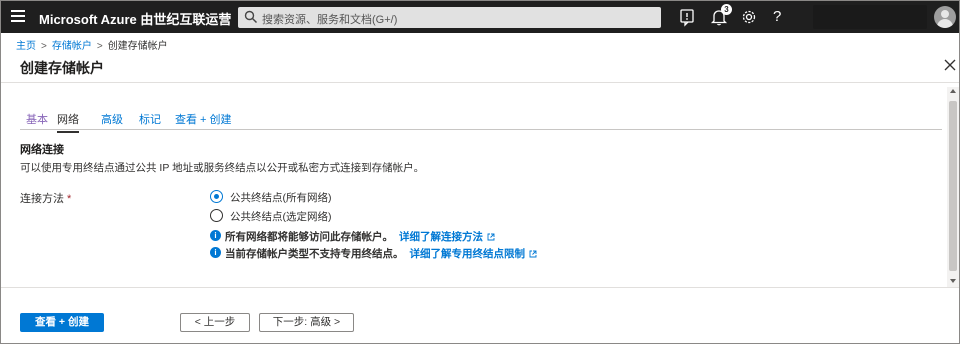 Image resolution: width=960 pixels, height=344 pixels. What do you see at coordinates (216, 196) in the screenshot?
I see `radio-button-checked` at bounding box center [216, 196].